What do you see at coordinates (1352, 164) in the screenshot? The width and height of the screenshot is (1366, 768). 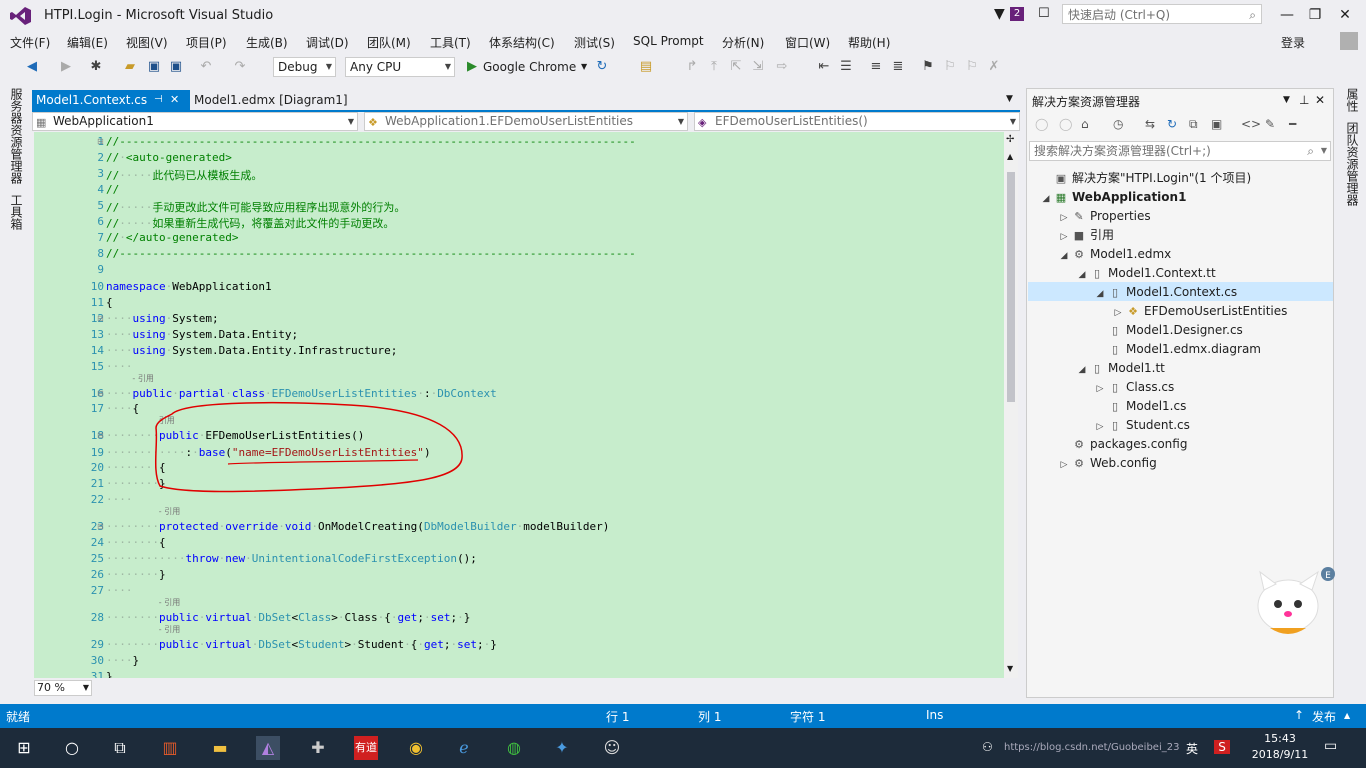 I see `team-explorer-tab: 团队资源管理器` at bounding box center [1352, 164].